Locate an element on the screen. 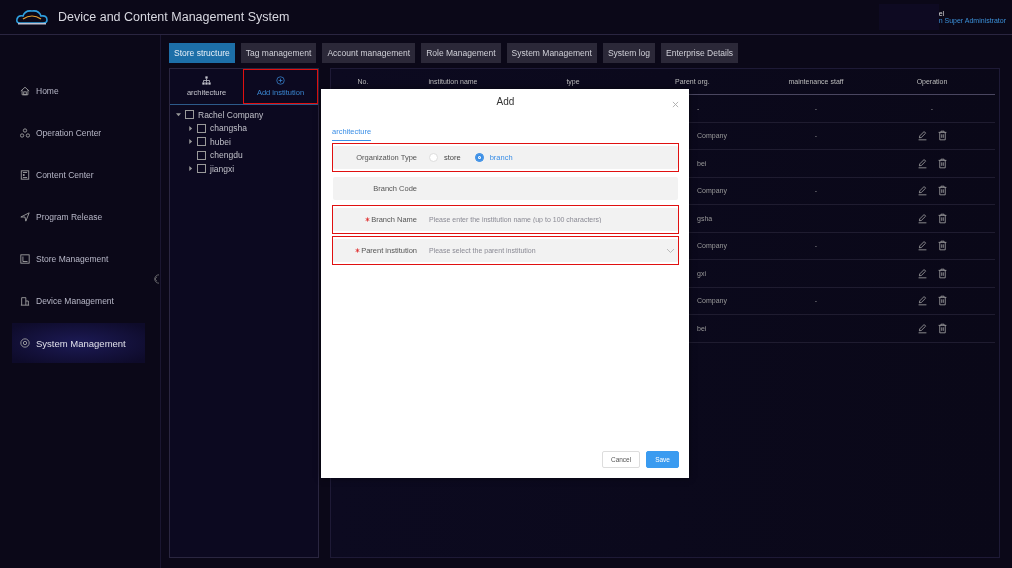 The width and height of the screenshot is (1012, 568). org-chart-icon is located at coordinates (206, 80).